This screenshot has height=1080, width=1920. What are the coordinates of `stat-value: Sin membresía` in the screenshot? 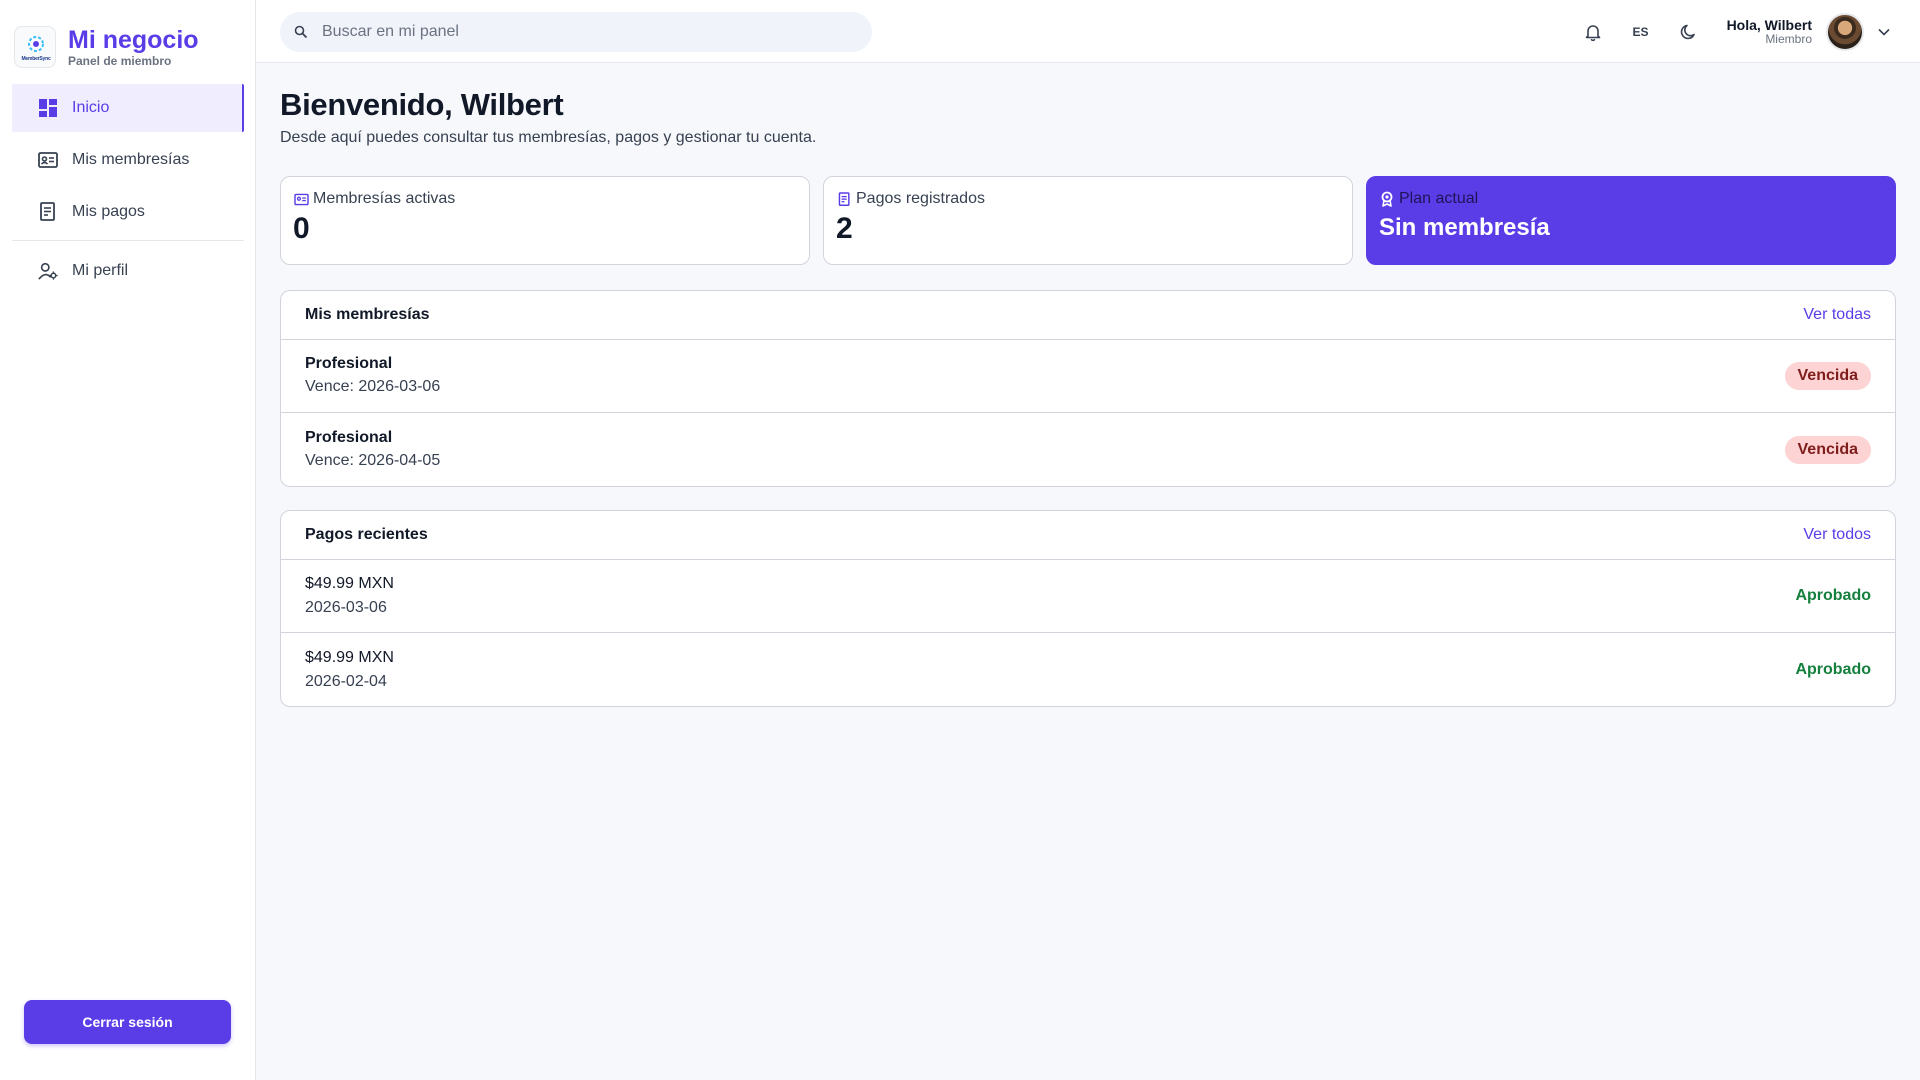 It's located at (1464, 227).